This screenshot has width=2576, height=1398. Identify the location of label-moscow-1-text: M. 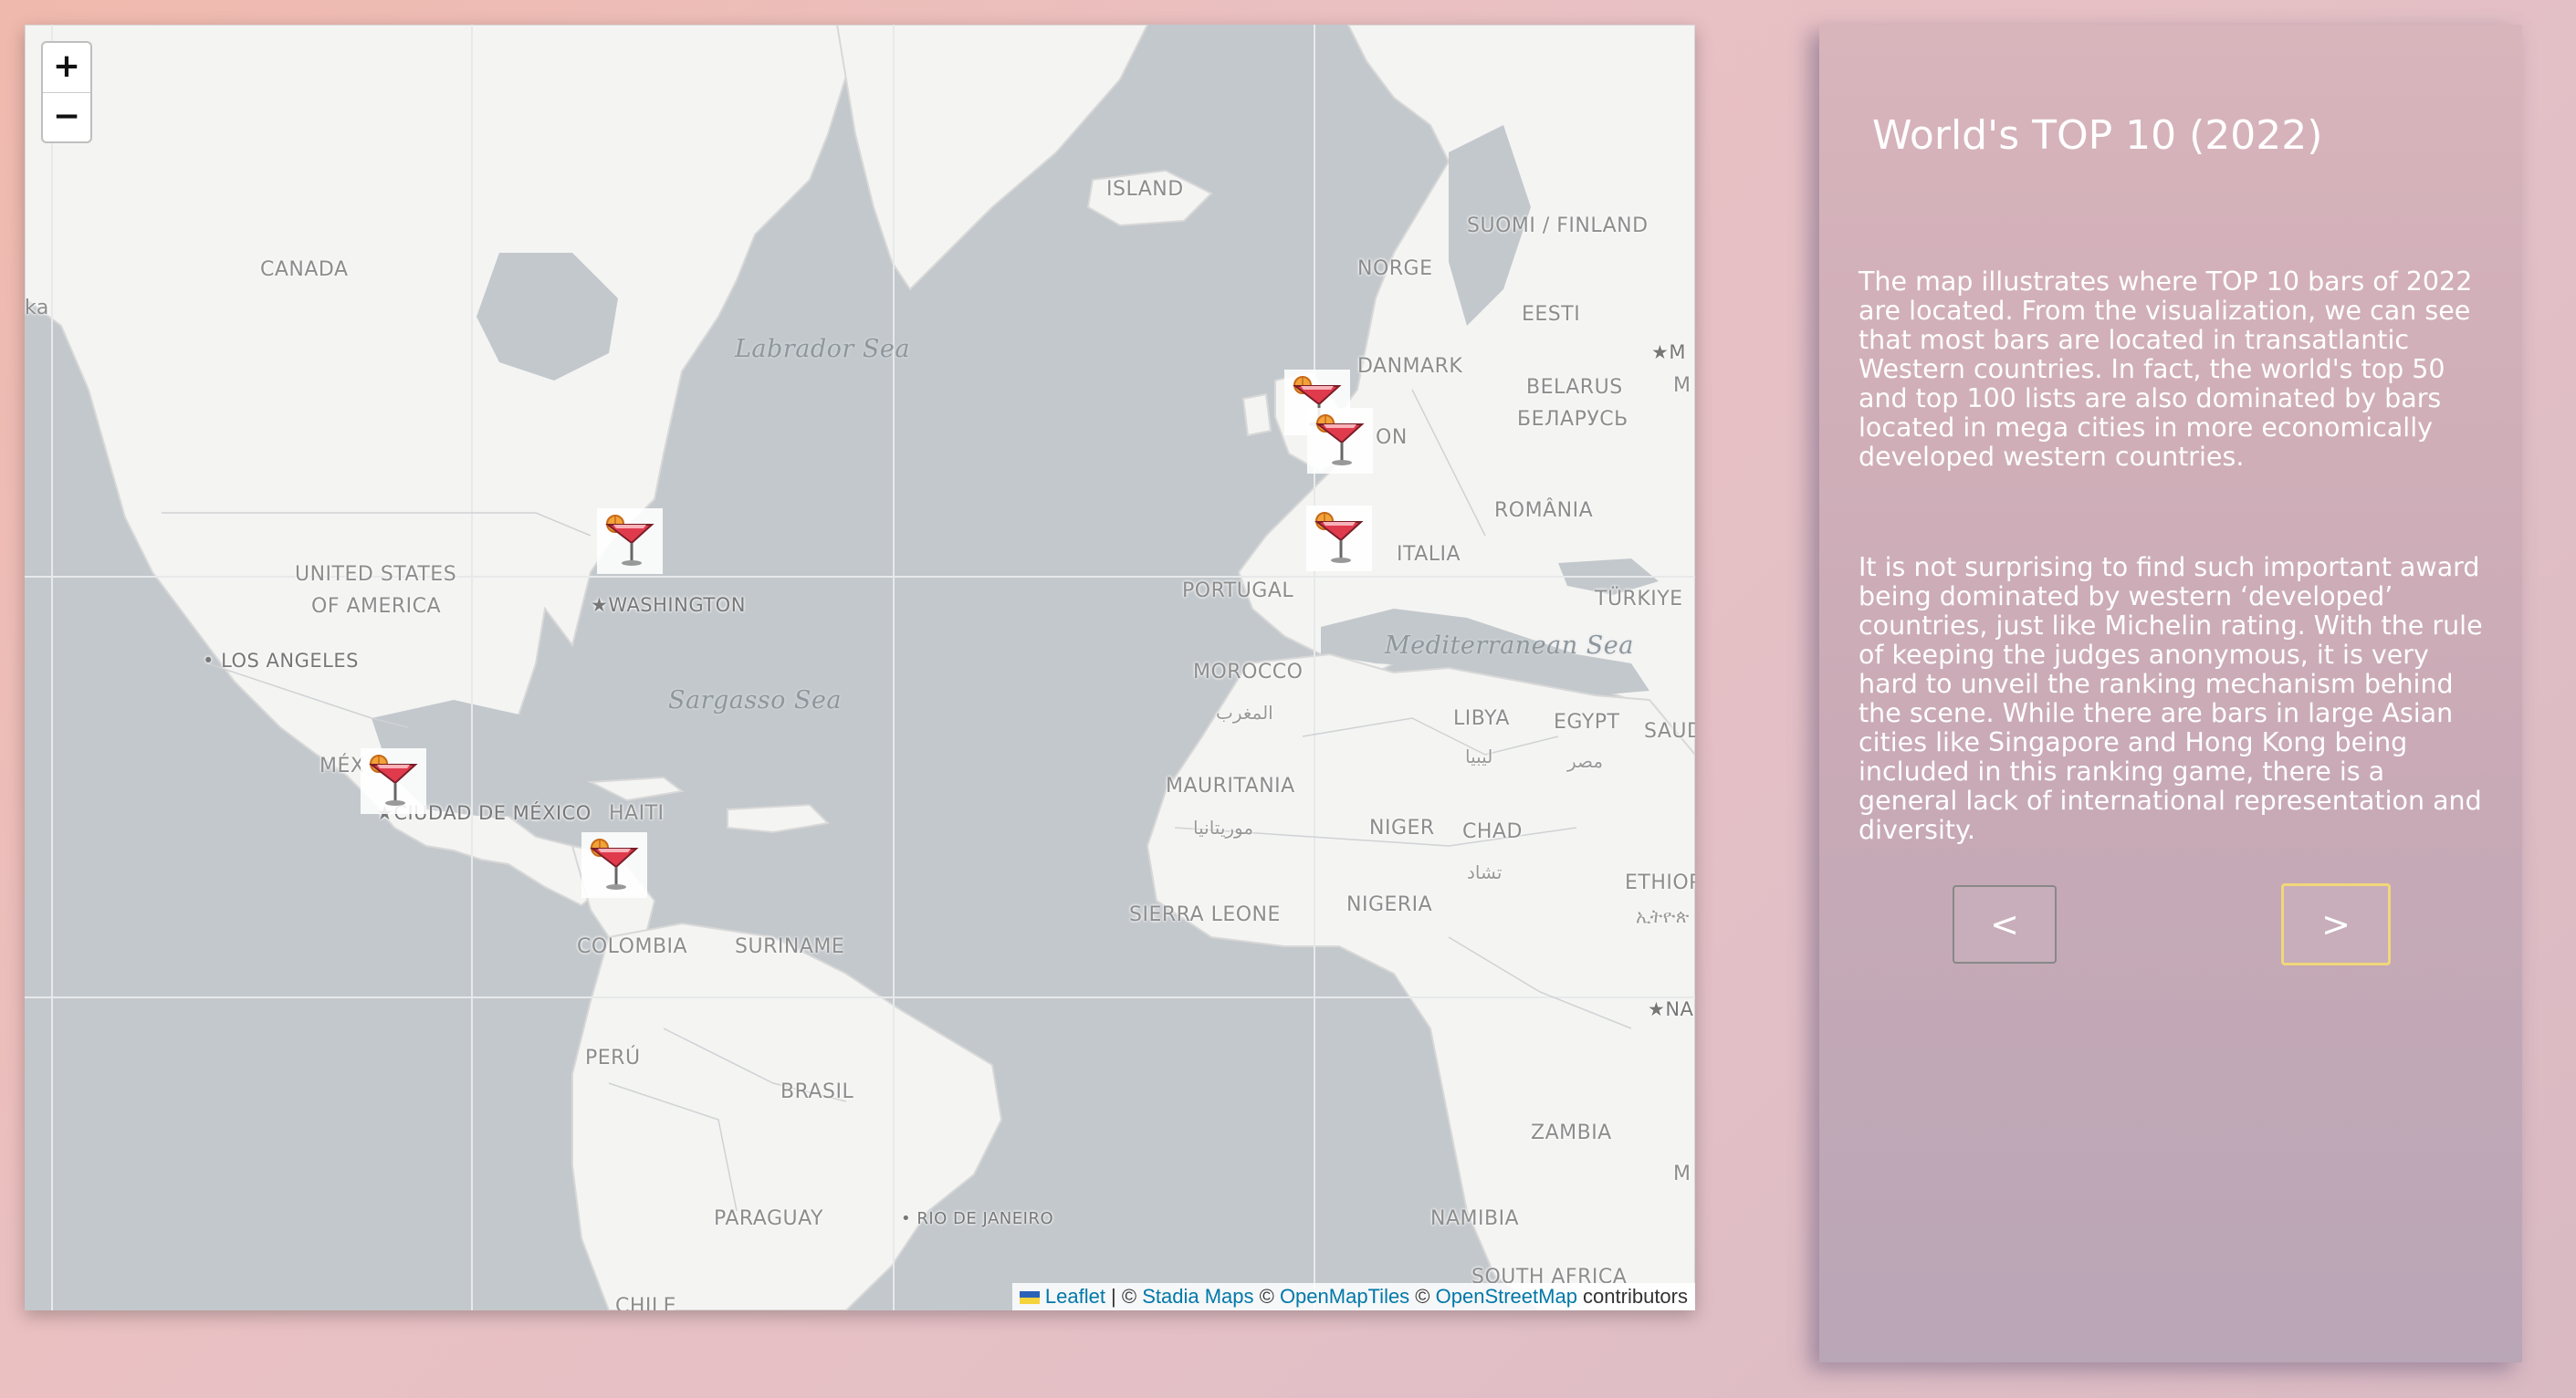
(1678, 352).